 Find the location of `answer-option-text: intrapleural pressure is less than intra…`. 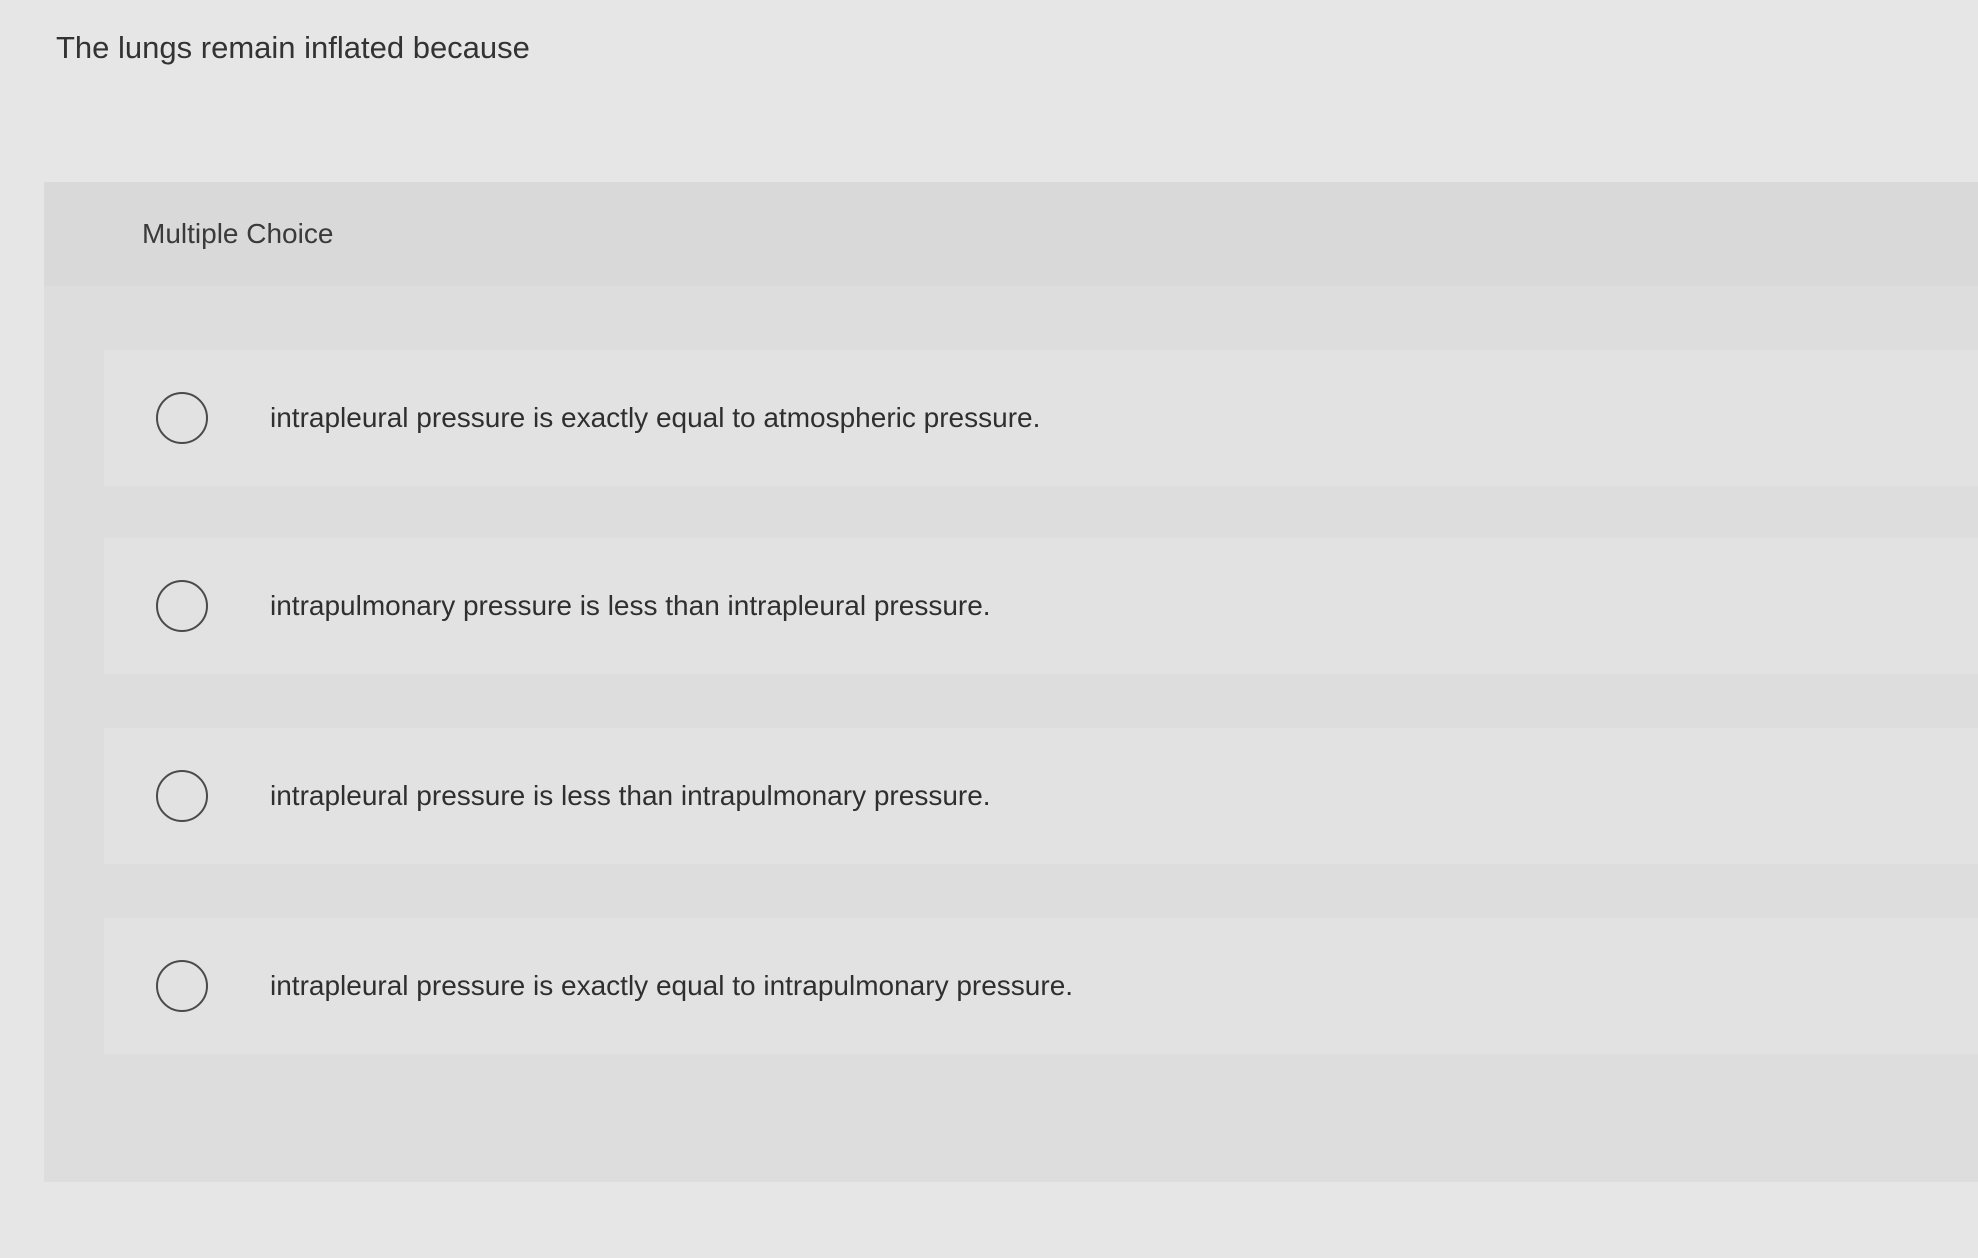

answer-option-text: intrapleural pressure is less than intra… is located at coordinates (630, 795).